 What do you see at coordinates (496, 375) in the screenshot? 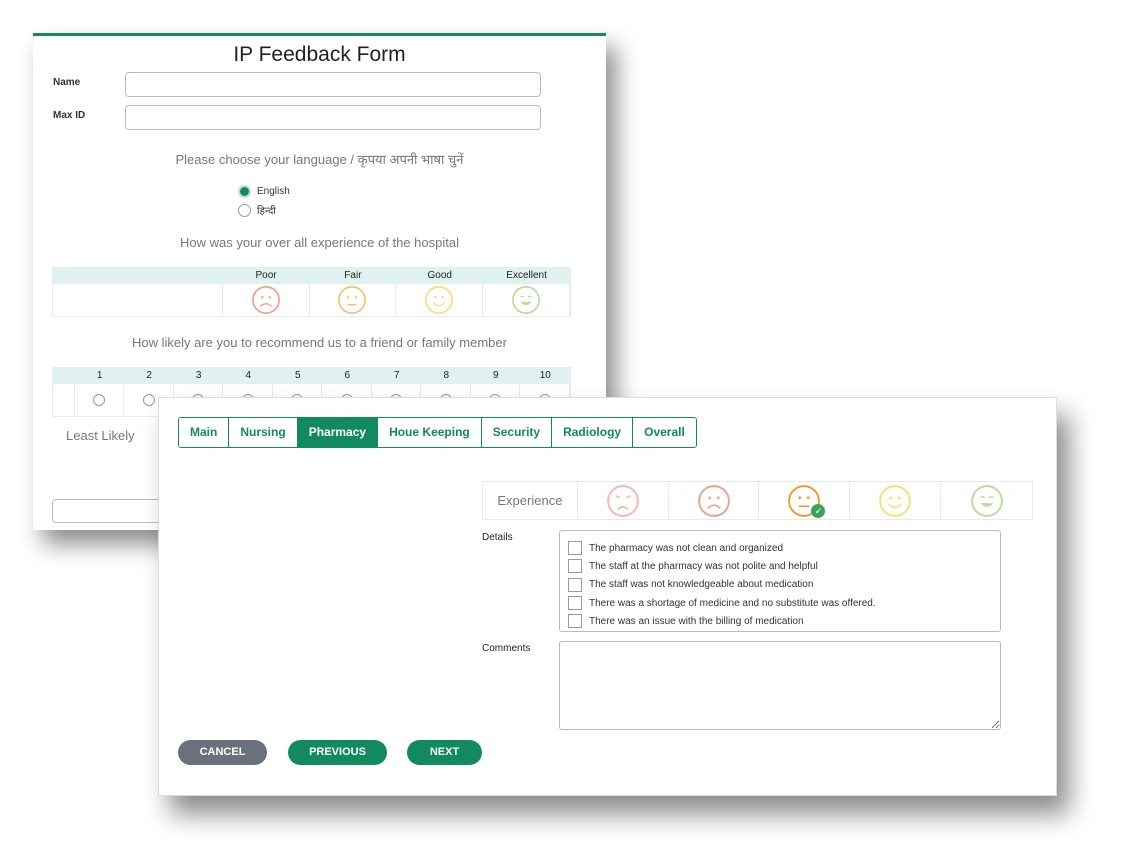
I see `scale-header: 9` at bounding box center [496, 375].